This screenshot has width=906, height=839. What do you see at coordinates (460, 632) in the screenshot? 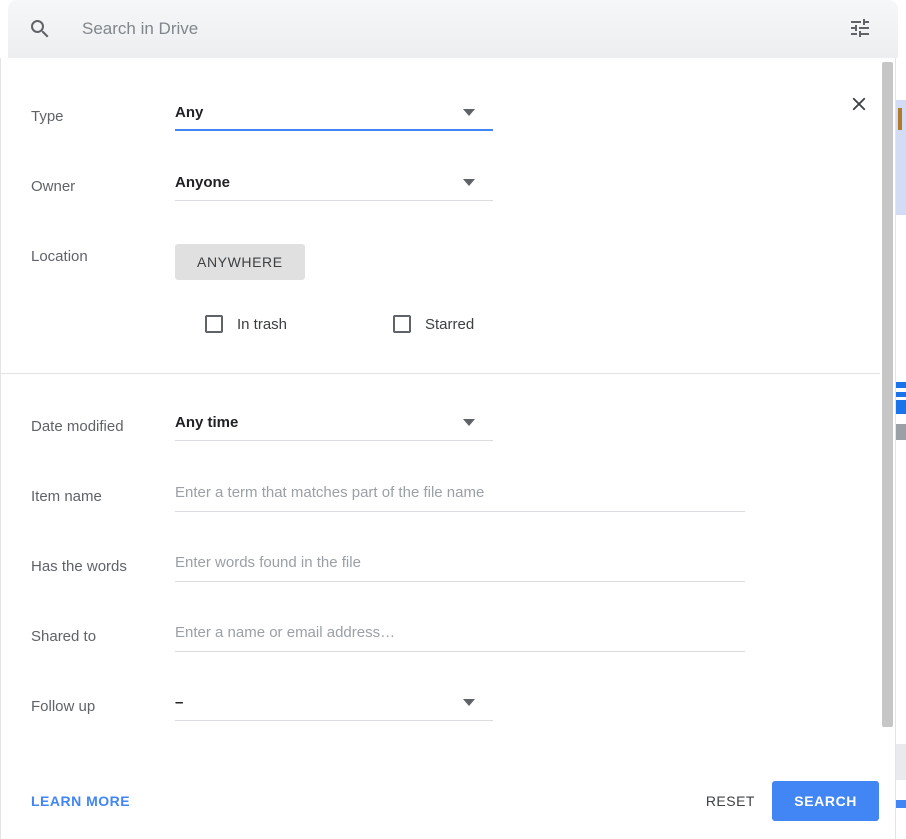
I see `shared-to-input` at bounding box center [460, 632].